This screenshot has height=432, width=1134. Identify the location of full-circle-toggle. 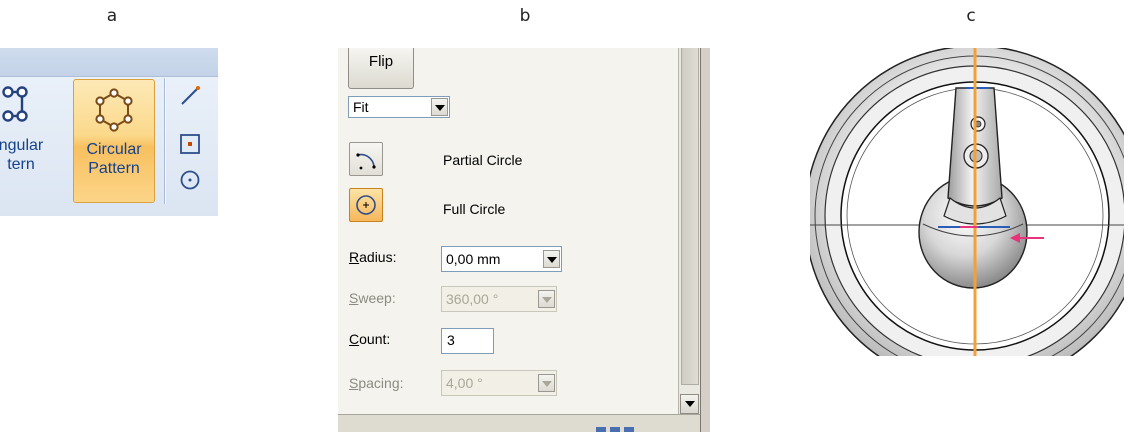
(366, 205).